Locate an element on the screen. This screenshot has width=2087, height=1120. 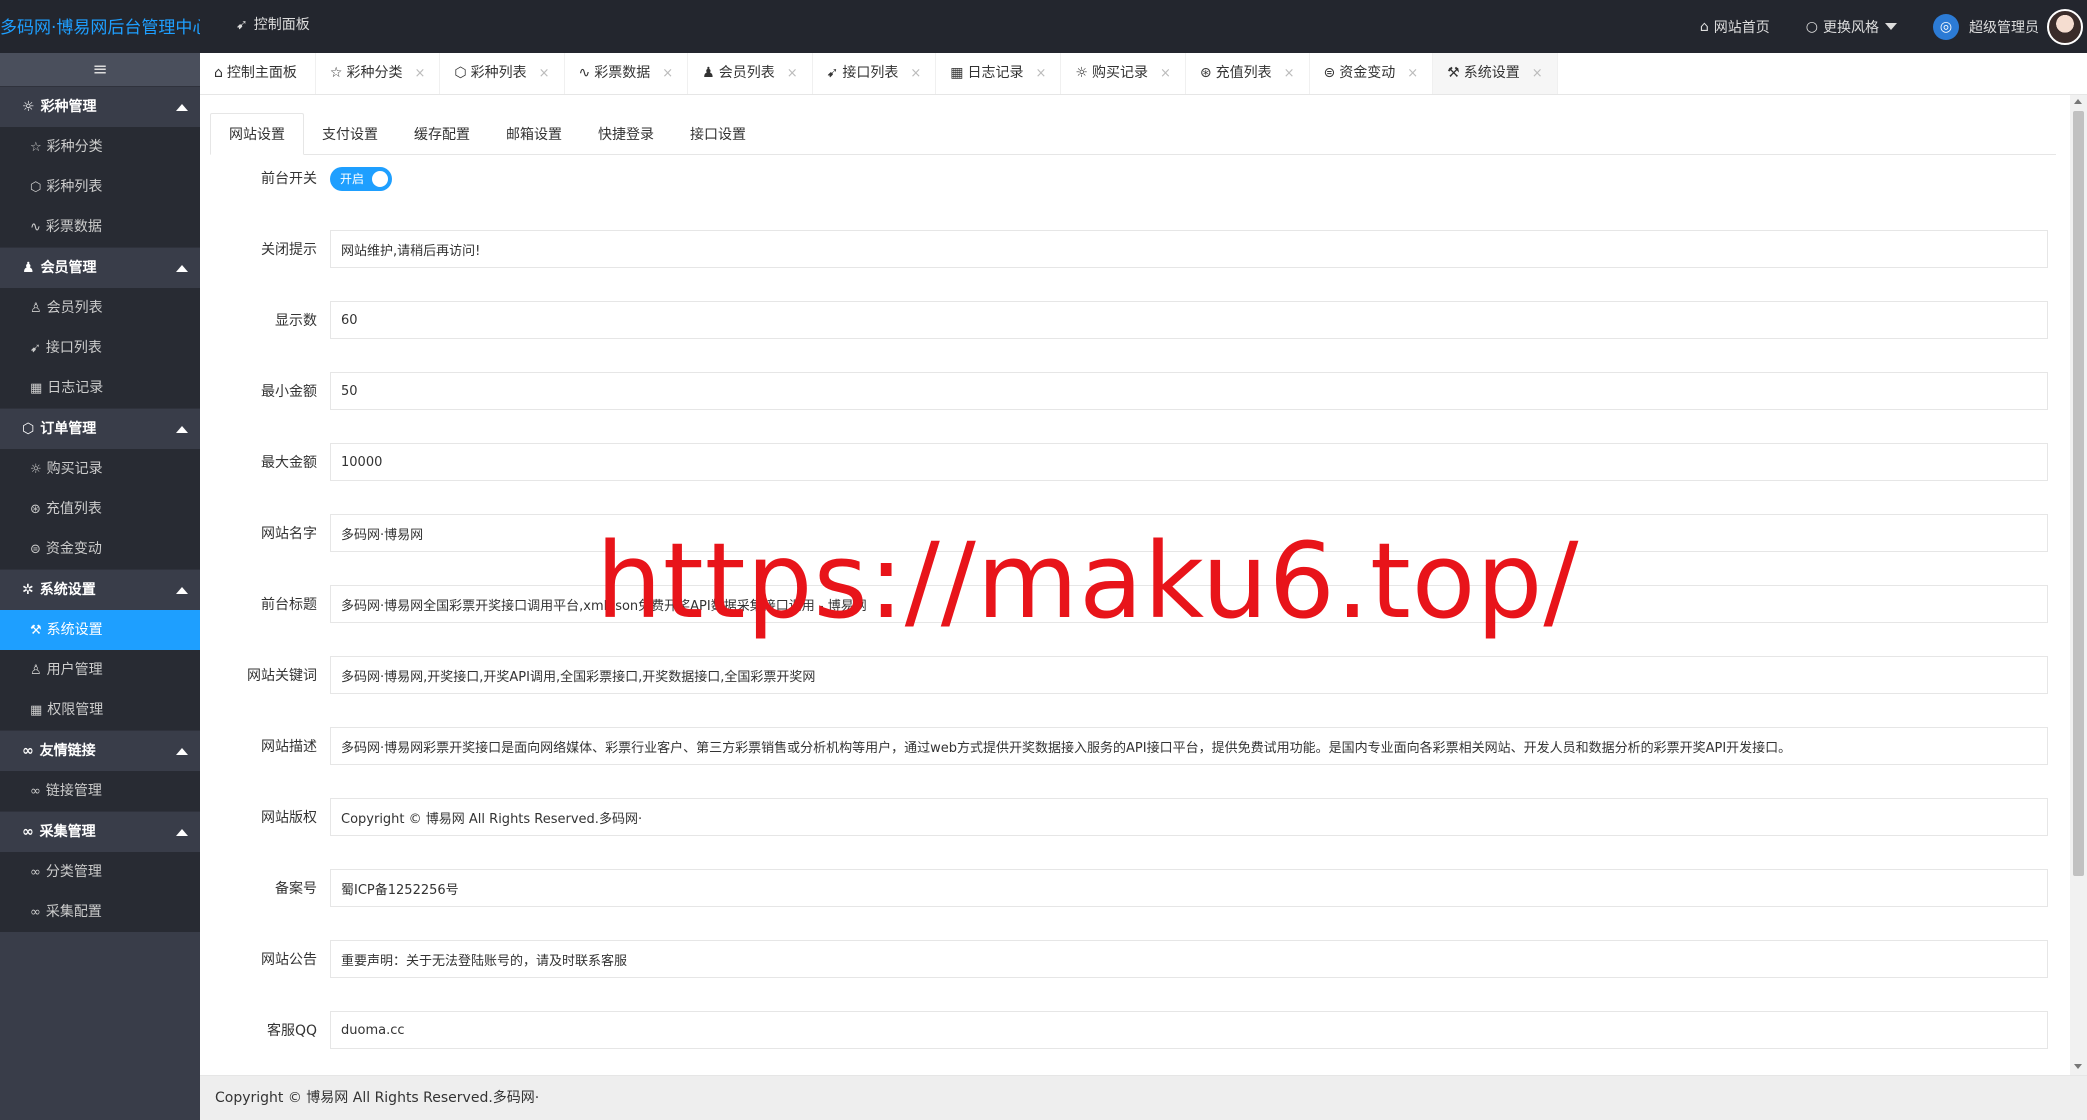
sidebar-item-api-list: ➹ 接口列表 is located at coordinates (100, 348).